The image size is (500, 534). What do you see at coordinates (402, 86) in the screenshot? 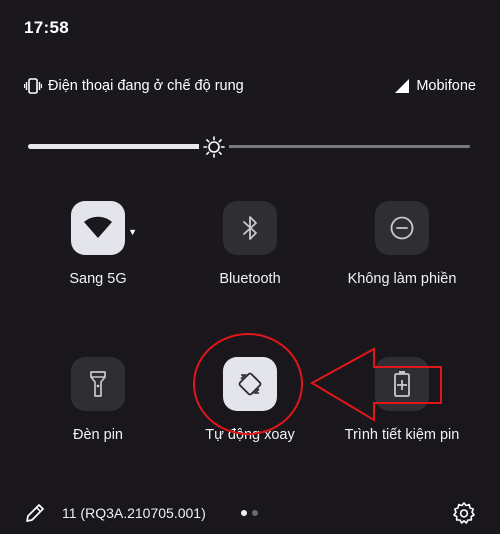
I see `signal-icon` at bounding box center [402, 86].